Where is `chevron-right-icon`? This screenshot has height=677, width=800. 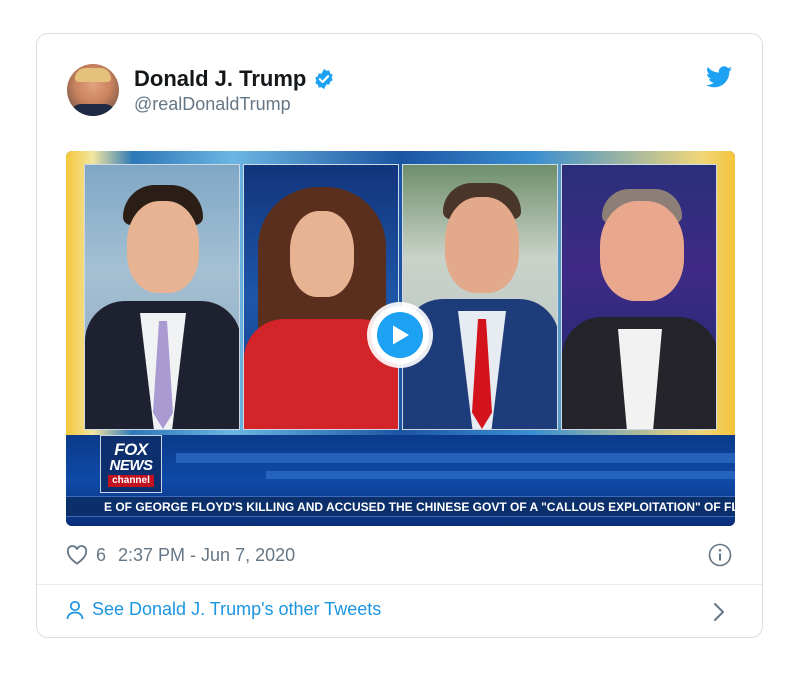 chevron-right-icon is located at coordinates (719, 612).